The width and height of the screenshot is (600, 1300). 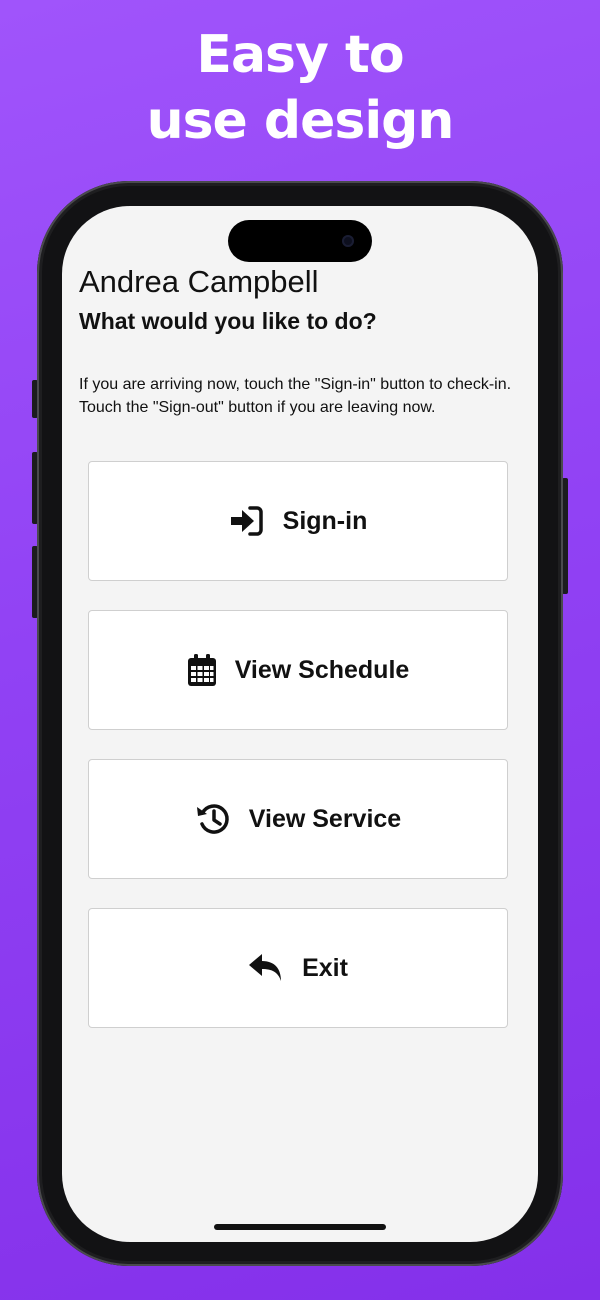 What do you see at coordinates (300, 1227) in the screenshot?
I see `home-indicator` at bounding box center [300, 1227].